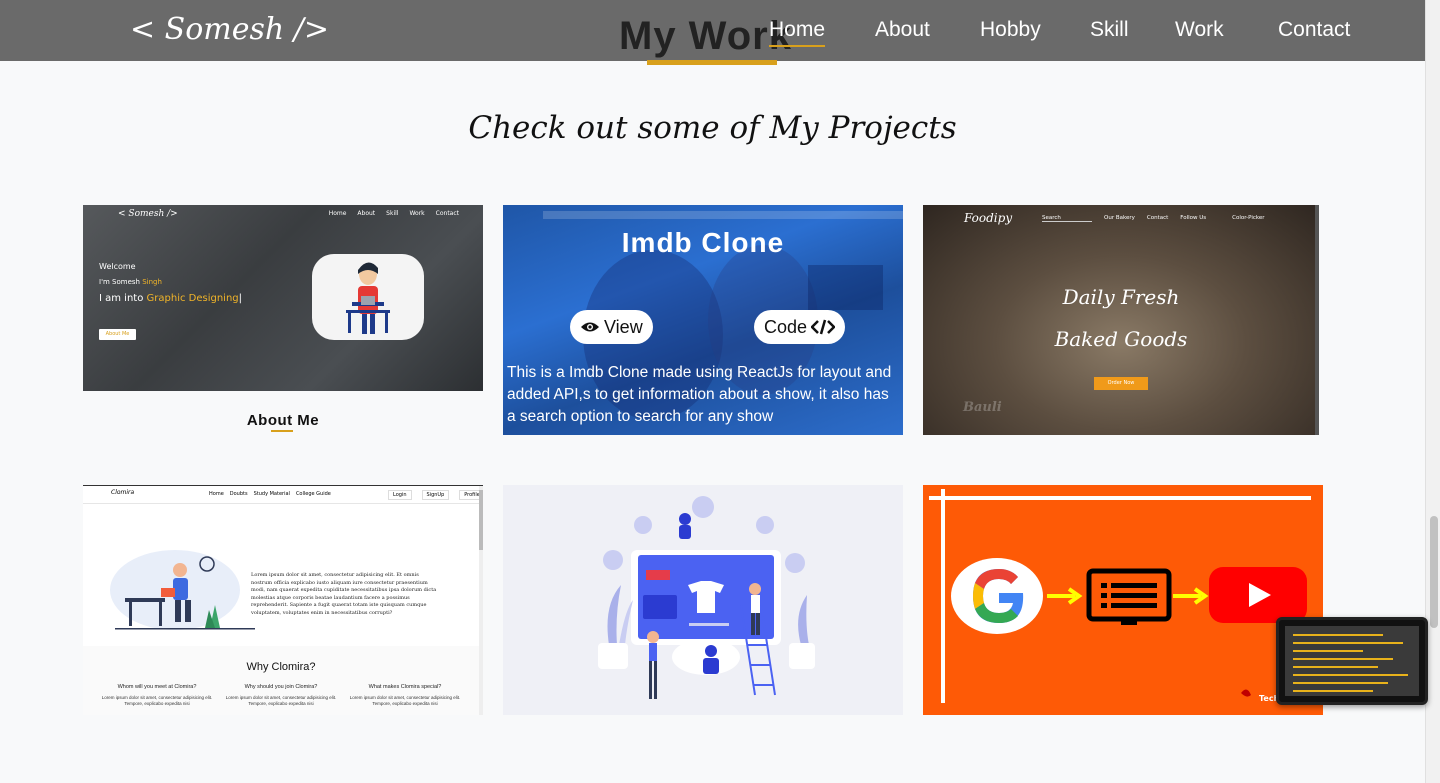 The width and height of the screenshot is (1440, 783). I want to click on about-mini-nav-item: About, so click(366, 213).